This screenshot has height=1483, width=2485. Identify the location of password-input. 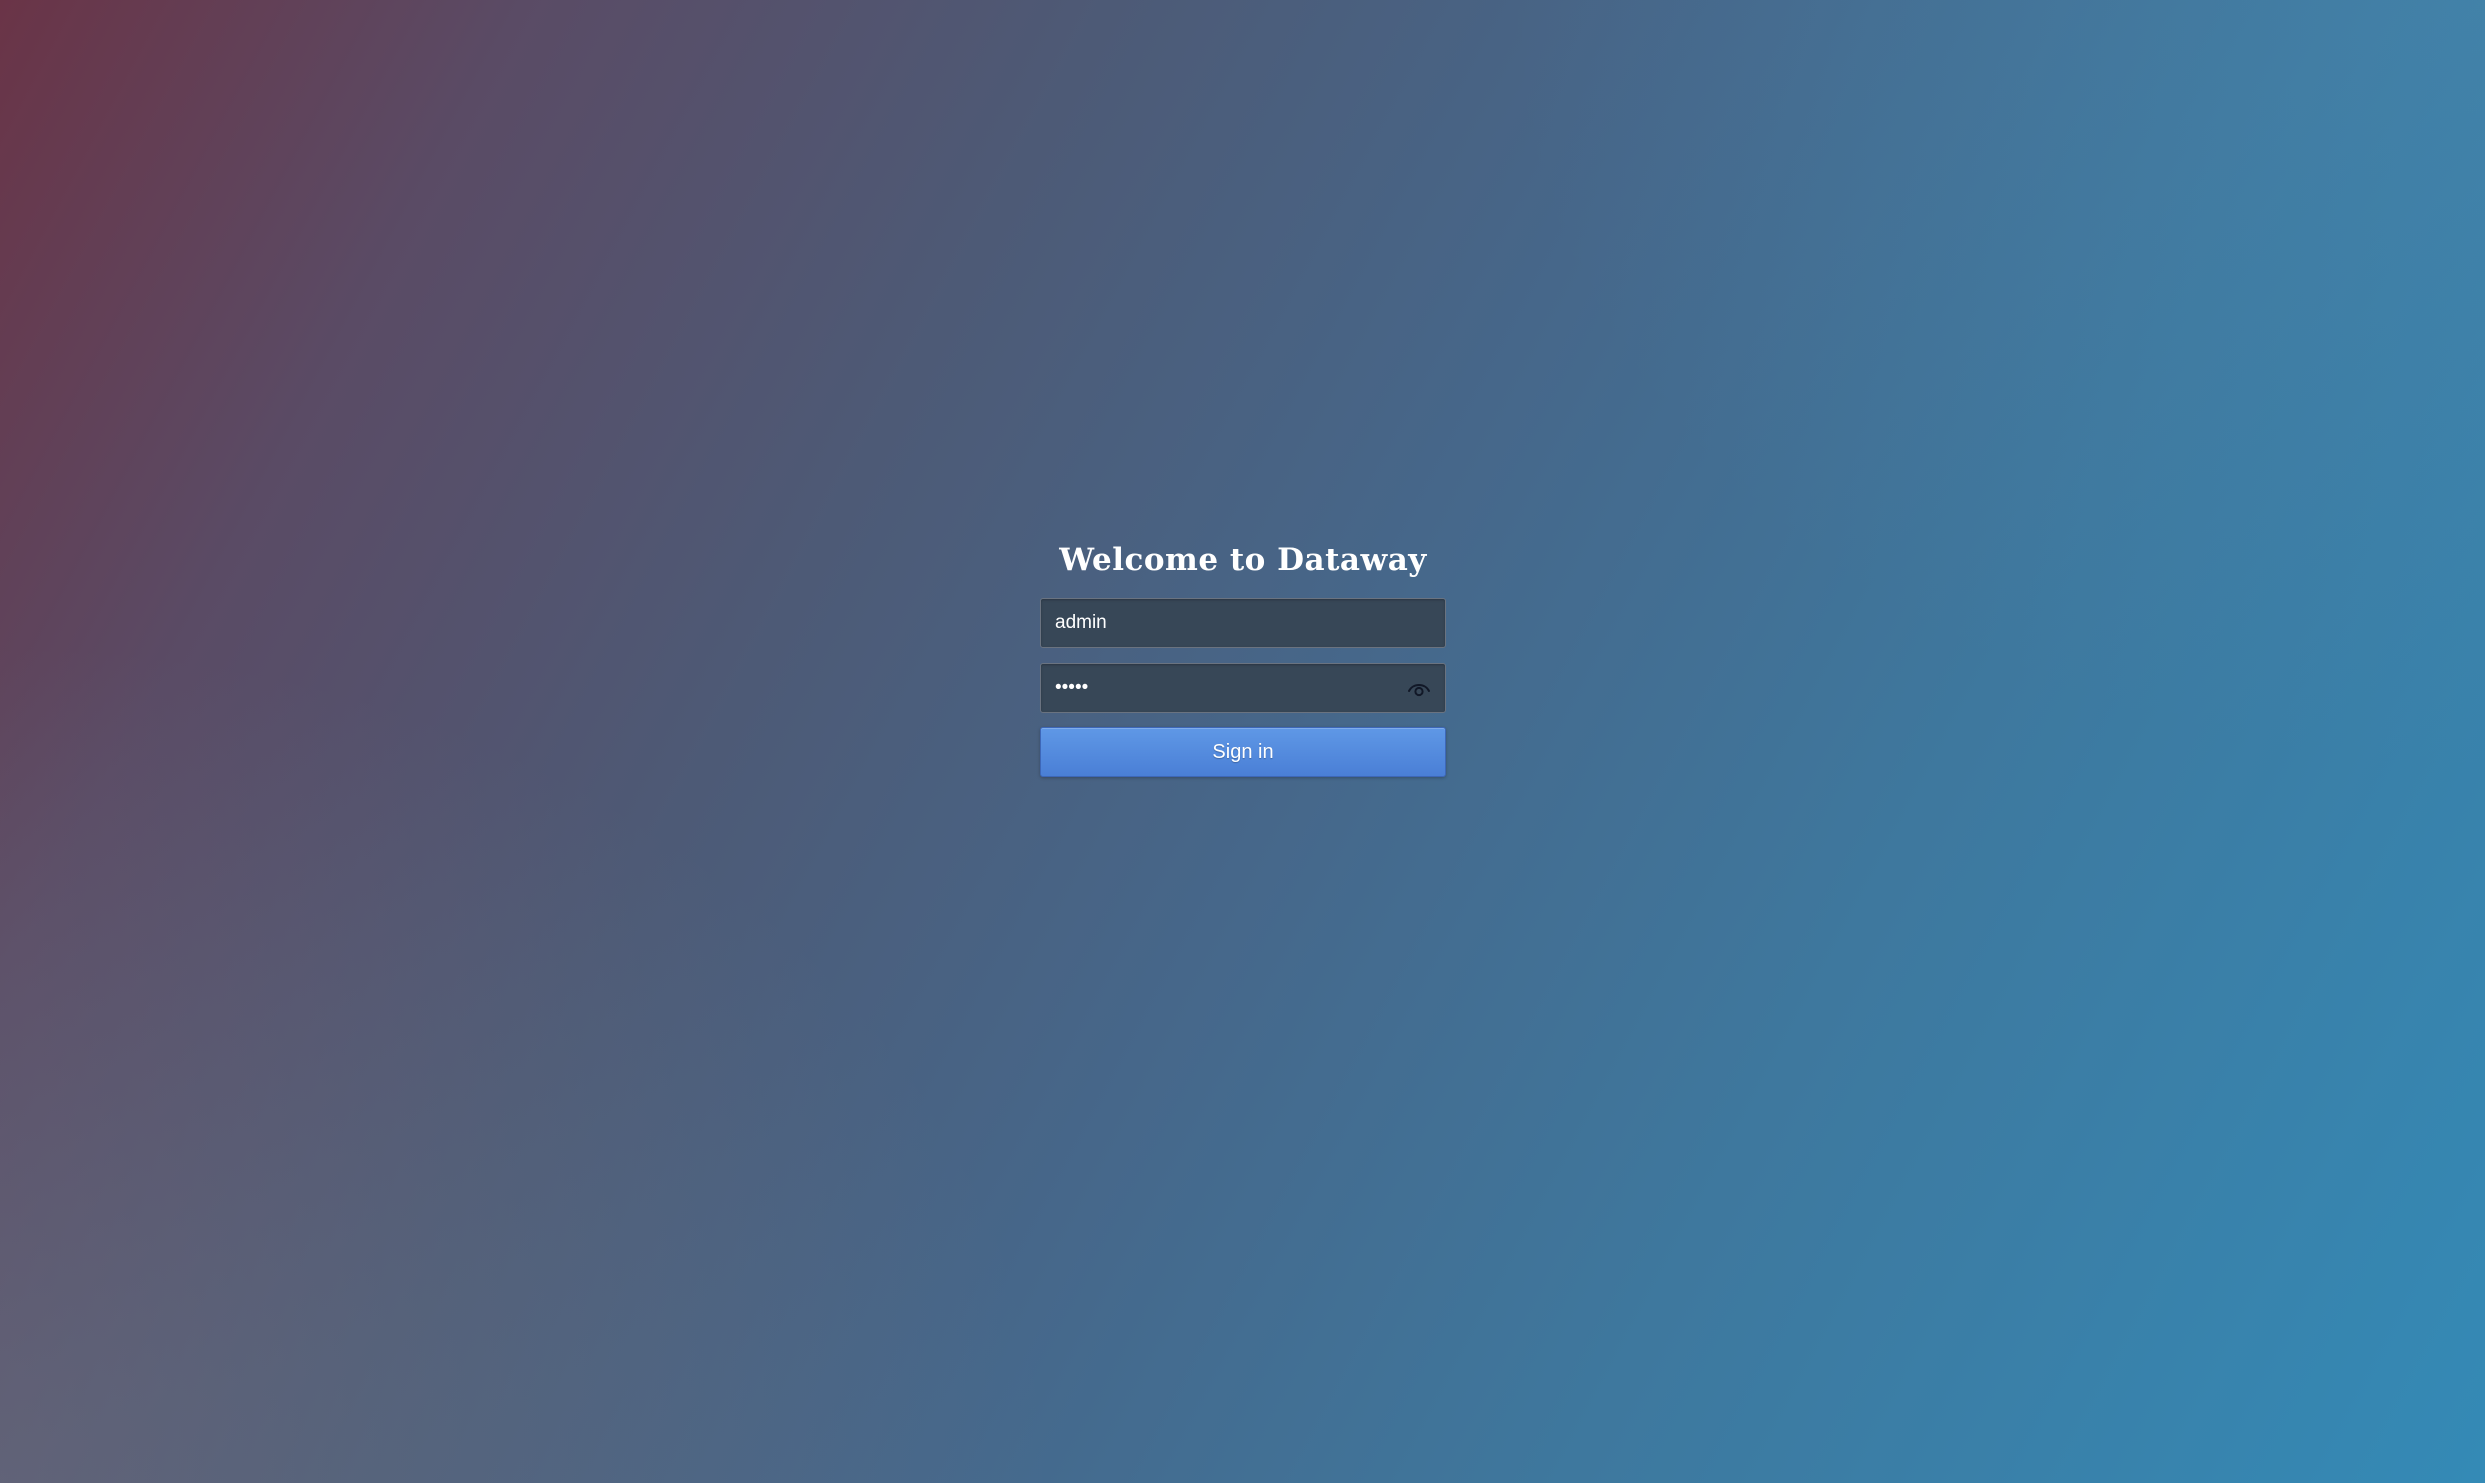
(1243, 688).